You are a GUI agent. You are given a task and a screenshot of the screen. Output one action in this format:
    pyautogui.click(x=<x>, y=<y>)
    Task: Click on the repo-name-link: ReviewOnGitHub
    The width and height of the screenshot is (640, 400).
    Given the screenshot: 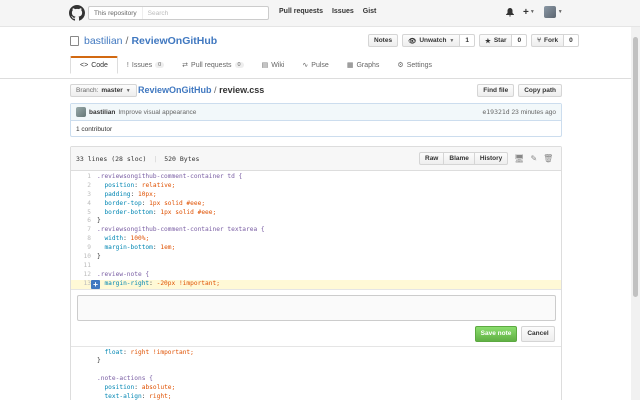 What is the action you would take?
    pyautogui.click(x=174, y=41)
    